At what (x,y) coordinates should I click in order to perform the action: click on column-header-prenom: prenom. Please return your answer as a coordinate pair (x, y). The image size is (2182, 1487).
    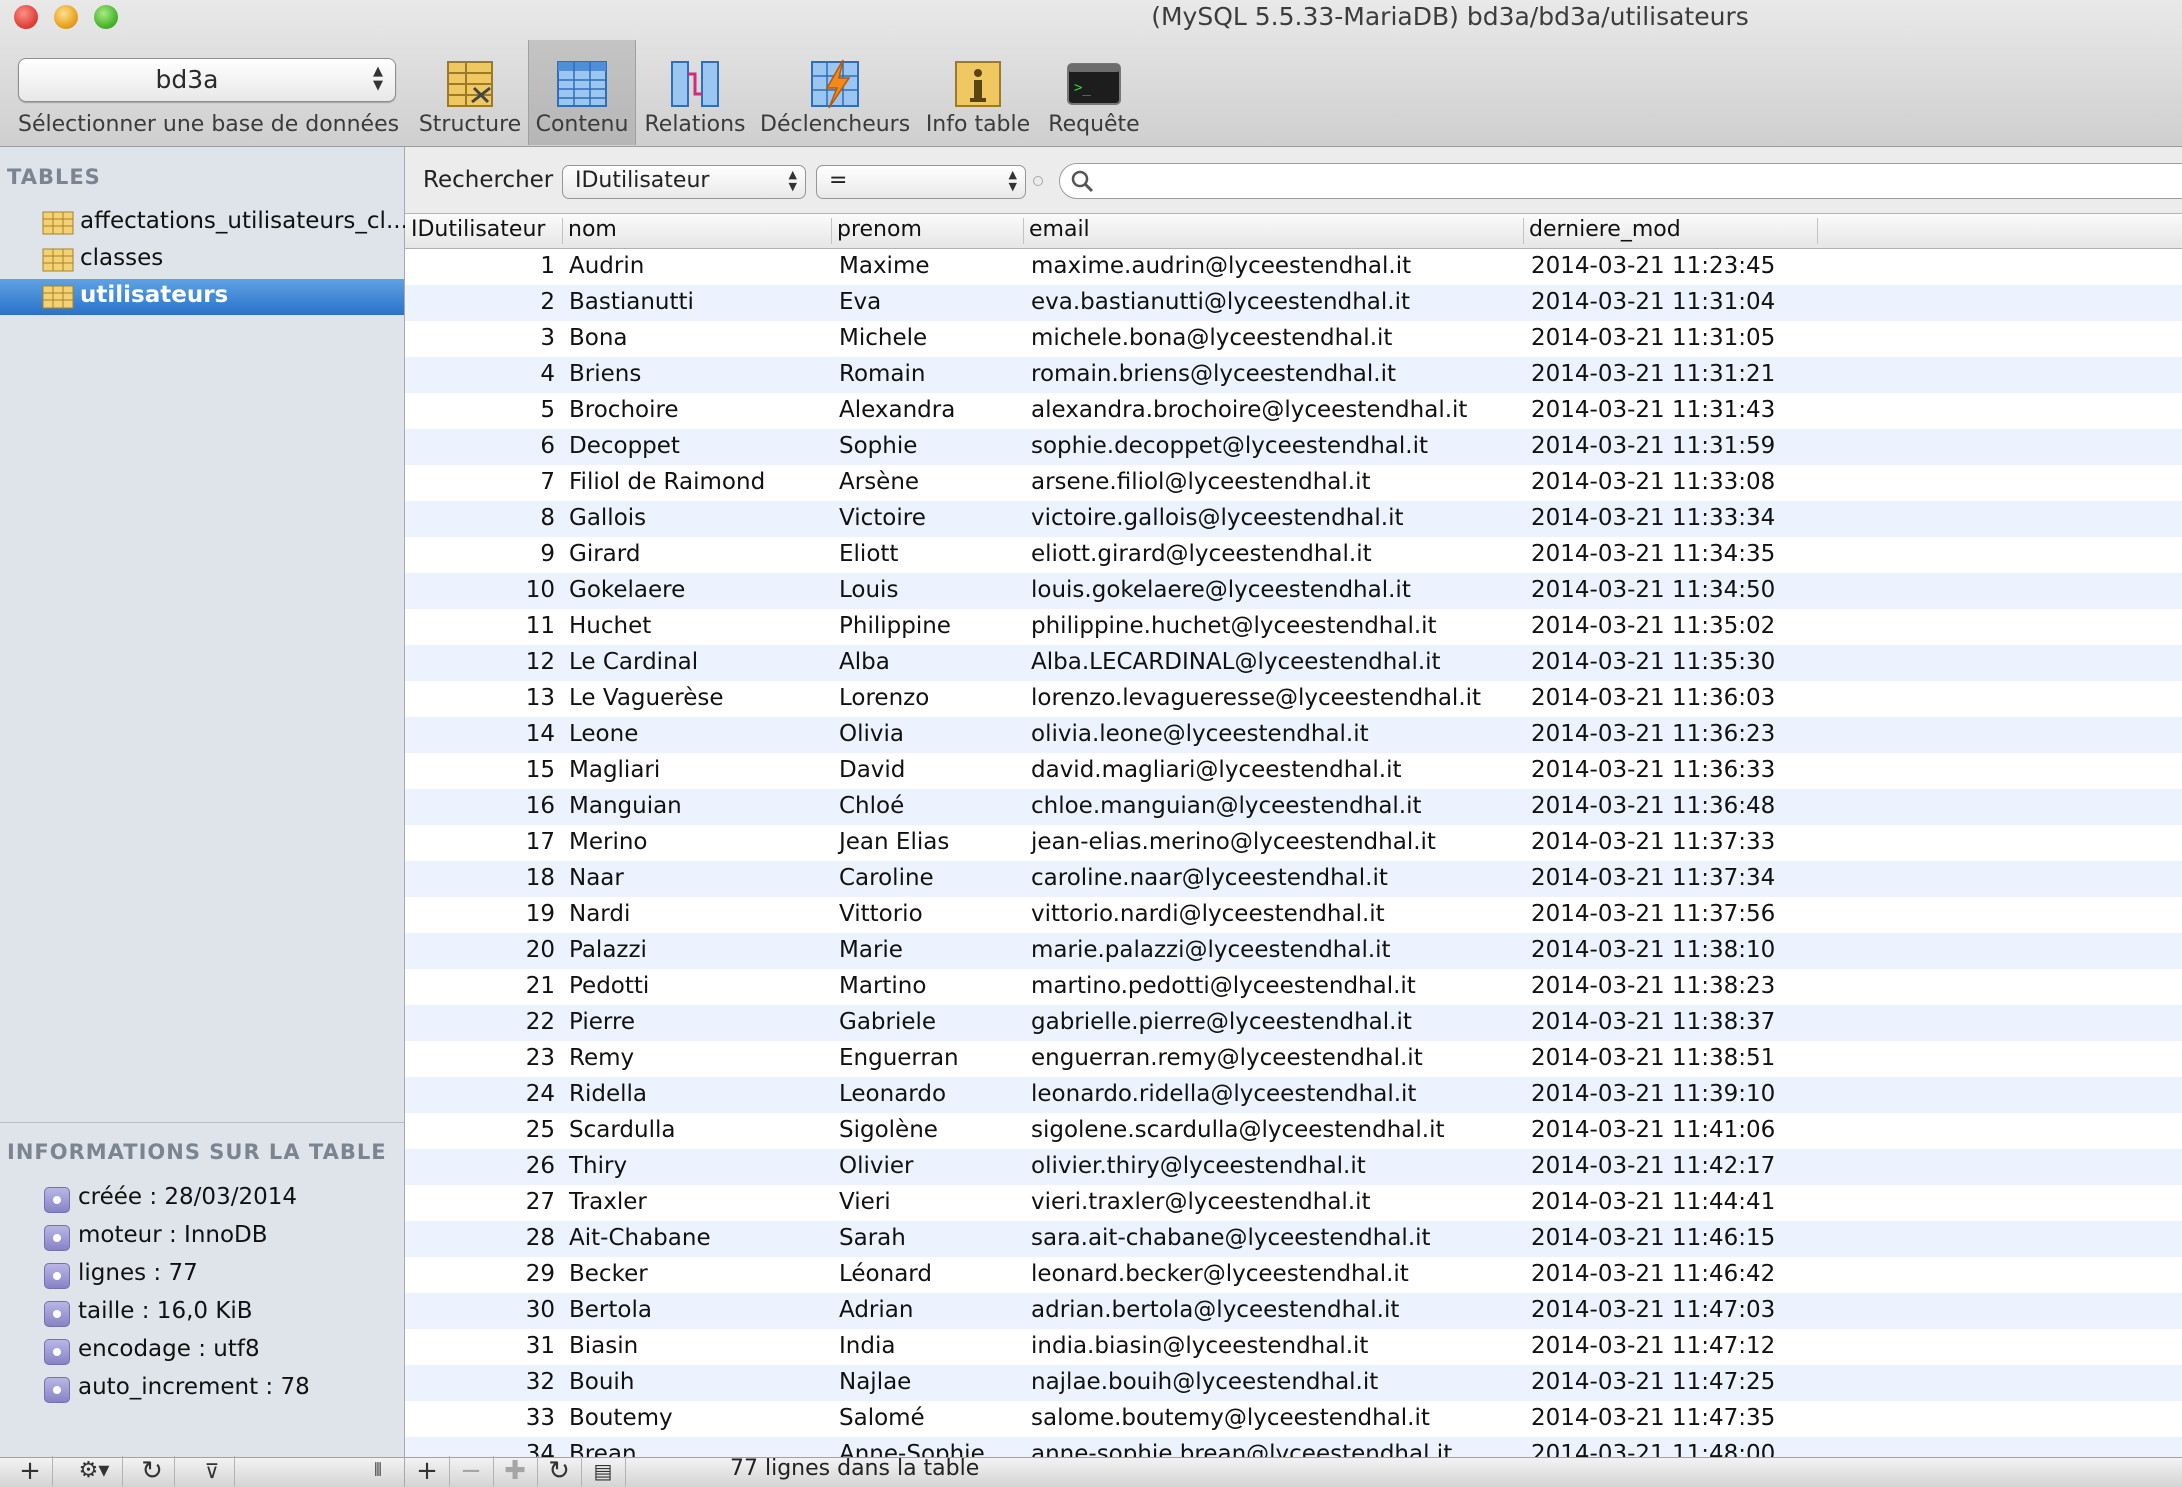
    Looking at the image, I should click on (879, 229).